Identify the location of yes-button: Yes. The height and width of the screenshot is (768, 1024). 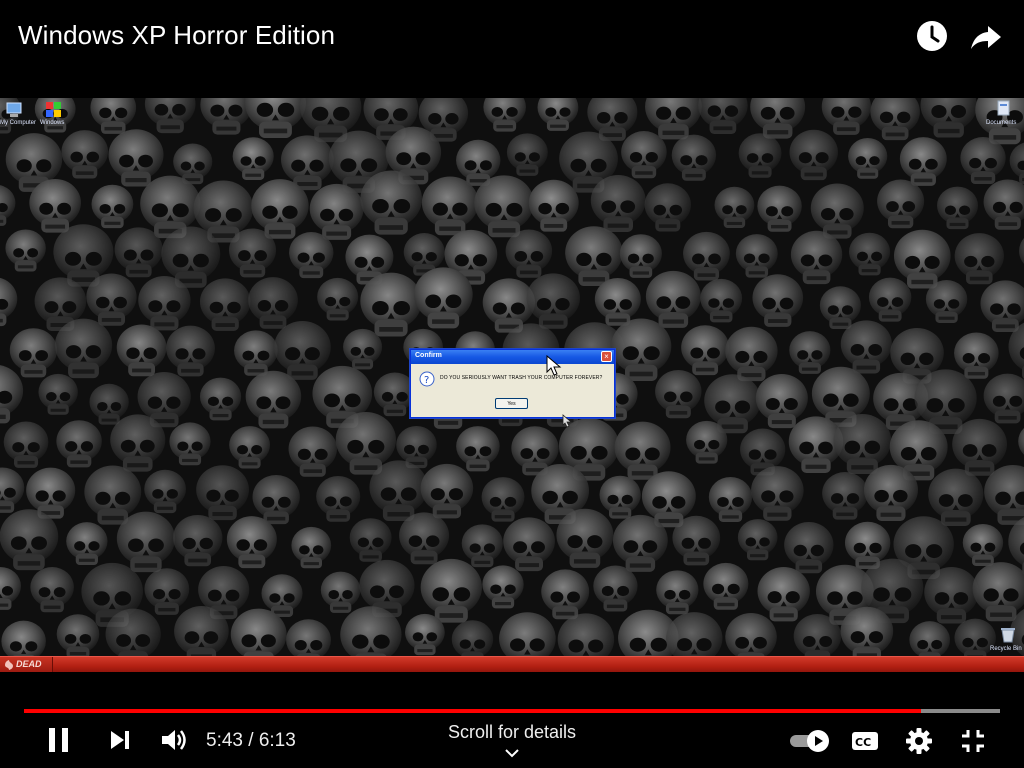
(511, 403).